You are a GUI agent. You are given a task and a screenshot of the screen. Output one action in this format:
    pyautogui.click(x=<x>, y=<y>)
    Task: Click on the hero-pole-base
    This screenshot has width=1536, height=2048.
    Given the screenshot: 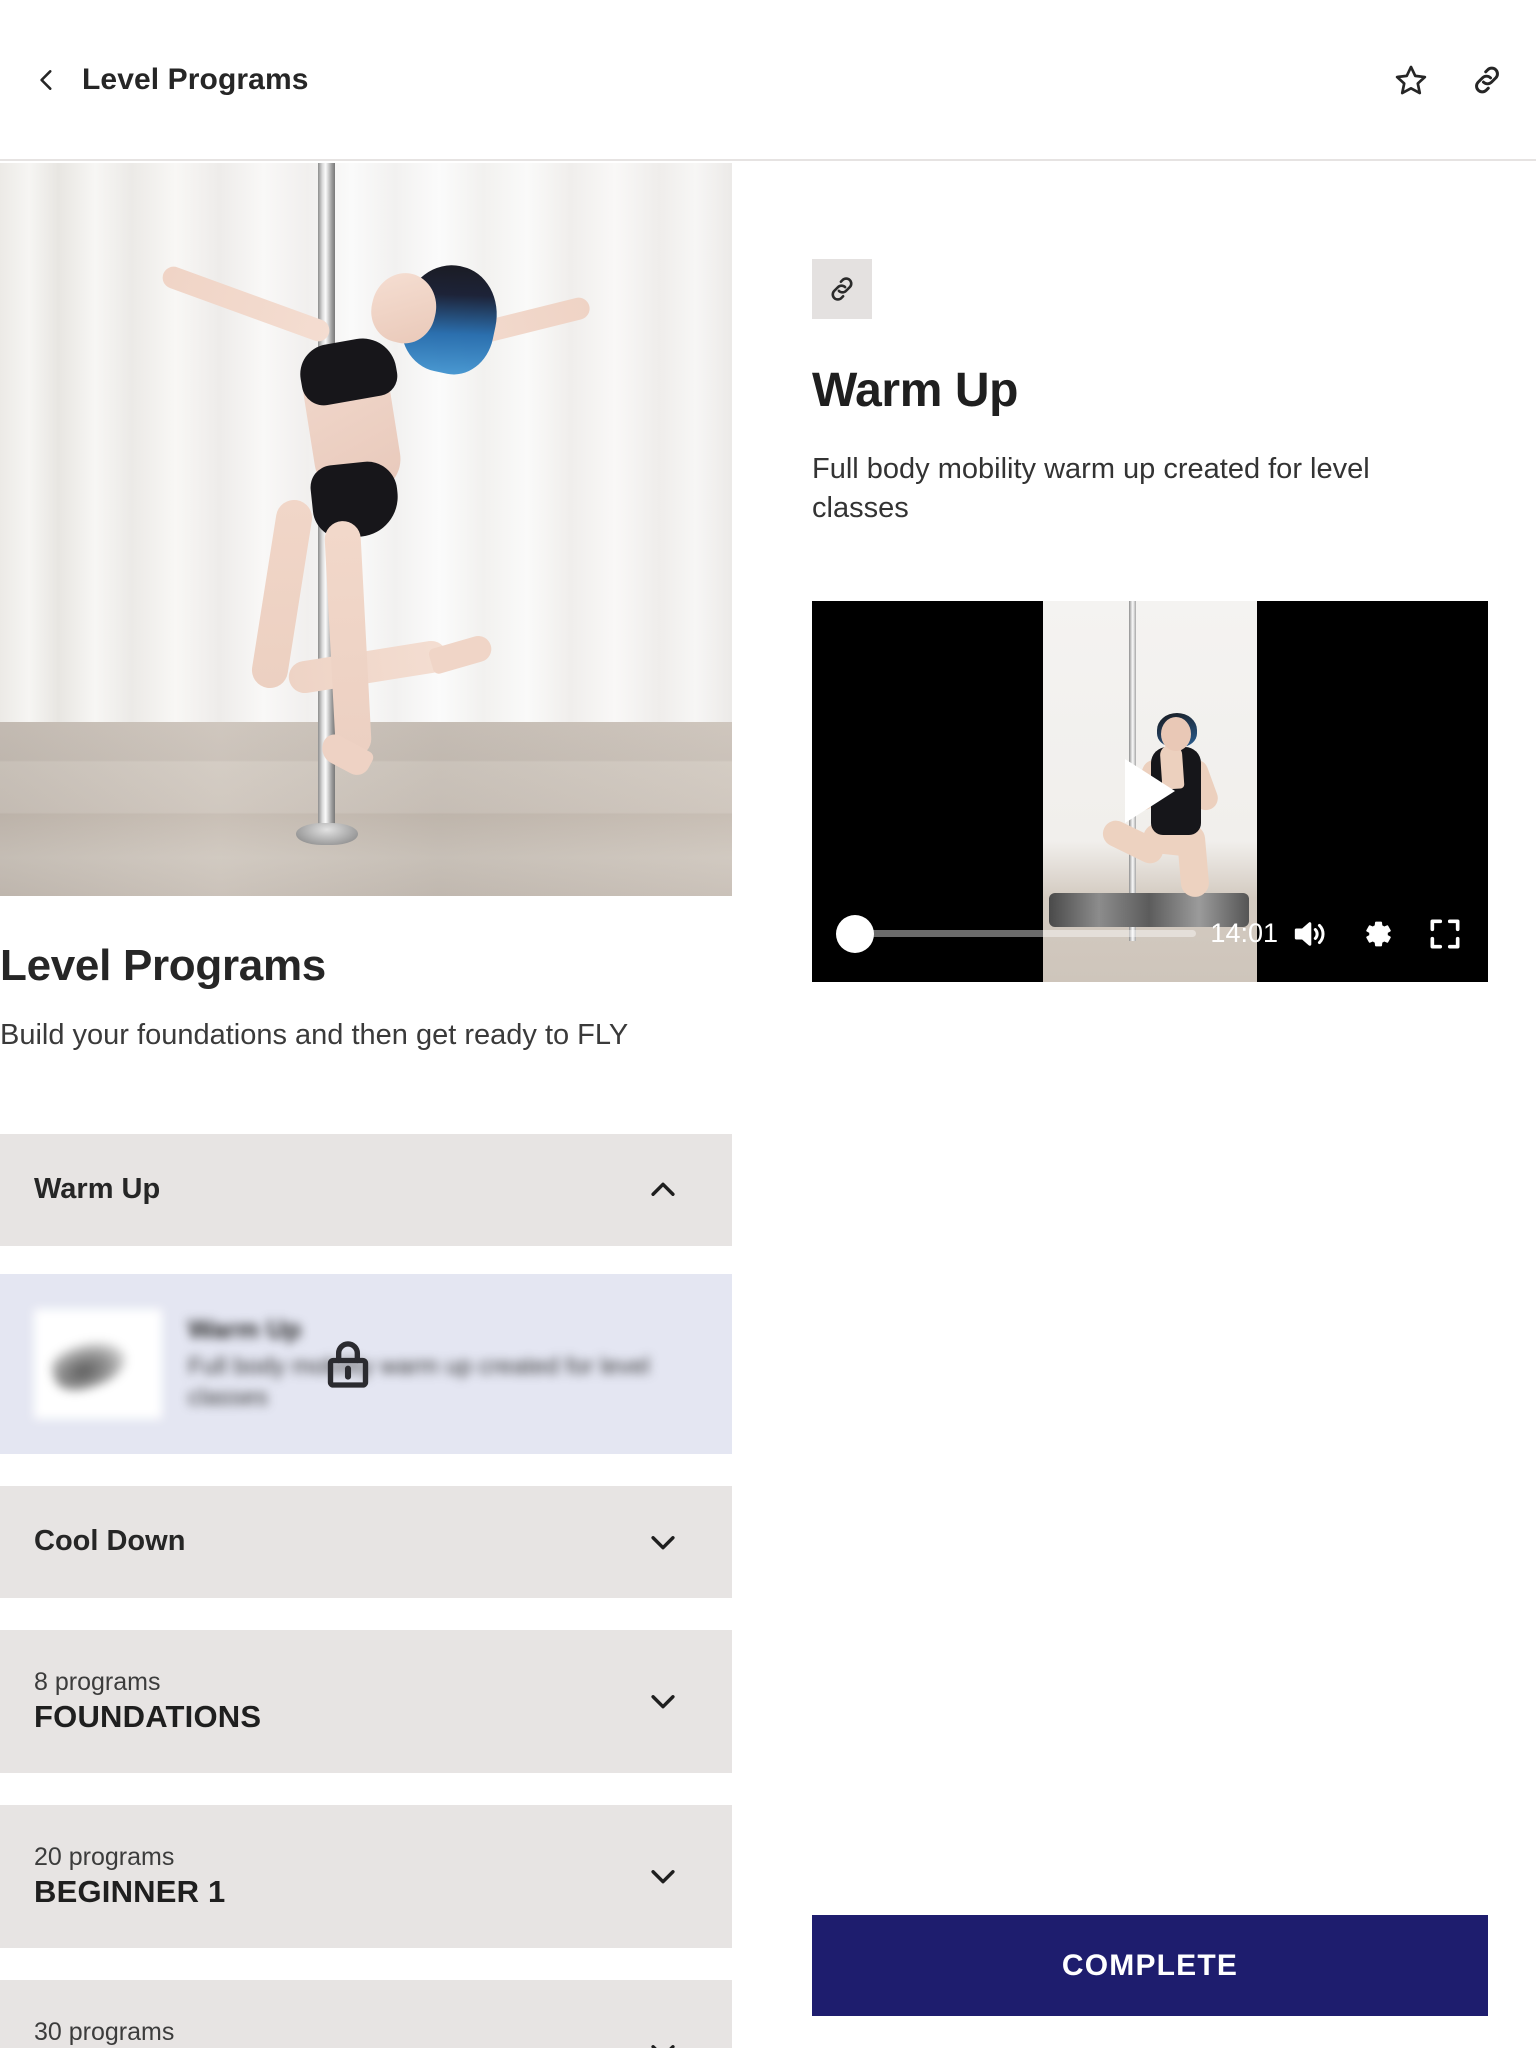 What is the action you would take?
    pyautogui.click(x=327, y=834)
    